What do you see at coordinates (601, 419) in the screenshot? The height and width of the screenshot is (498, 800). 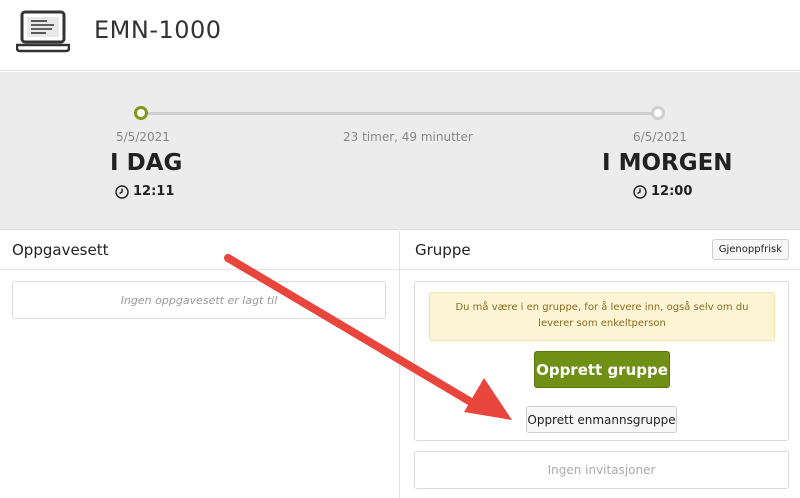 I see `create-solo-group-button: Opprett enmannsgruppe` at bounding box center [601, 419].